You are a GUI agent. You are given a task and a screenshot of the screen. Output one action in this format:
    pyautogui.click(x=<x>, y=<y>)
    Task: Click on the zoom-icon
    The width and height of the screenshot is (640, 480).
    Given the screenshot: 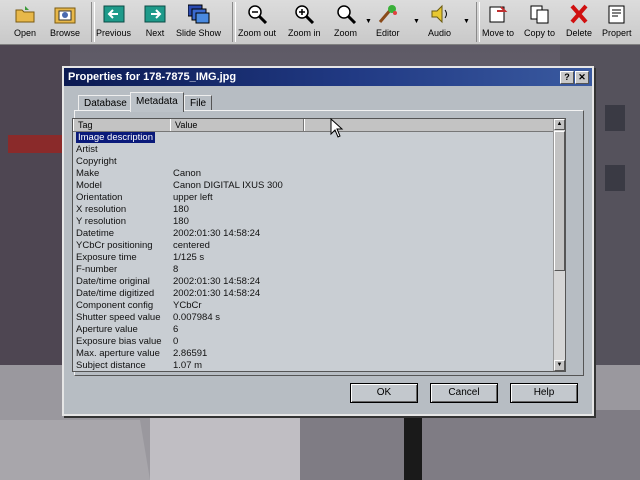 What is the action you would take?
    pyautogui.click(x=346, y=14)
    